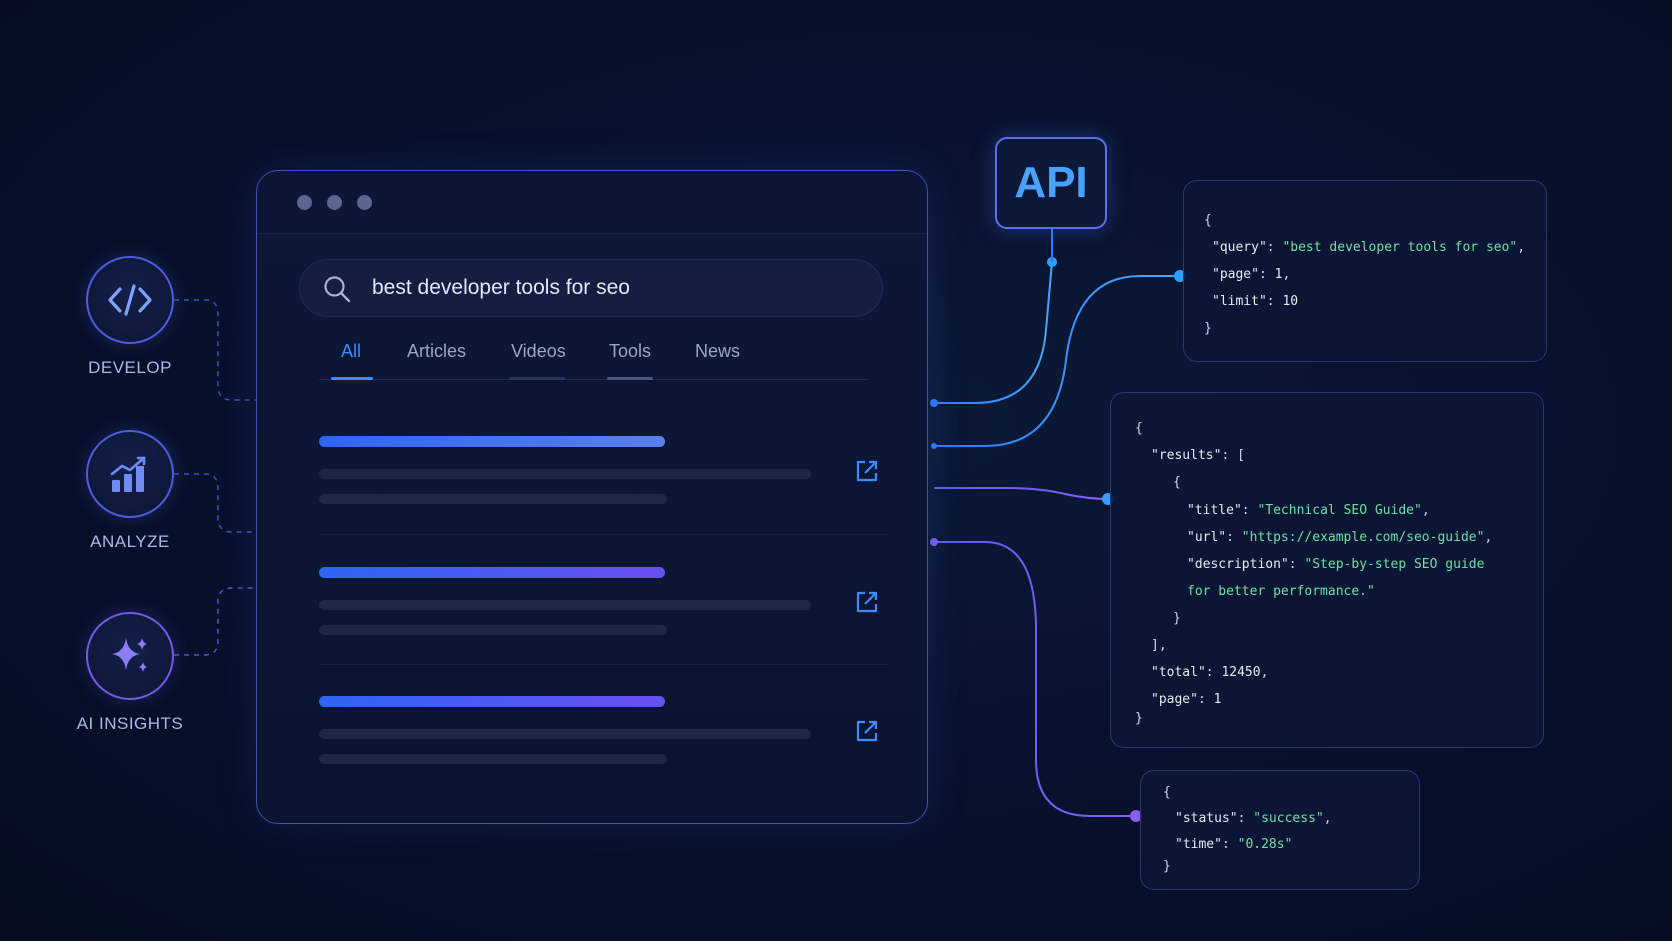  What do you see at coordinates (436, 351) in the screenshot?
I see `tab-articles: Articles` at bounding box center [436, 351].